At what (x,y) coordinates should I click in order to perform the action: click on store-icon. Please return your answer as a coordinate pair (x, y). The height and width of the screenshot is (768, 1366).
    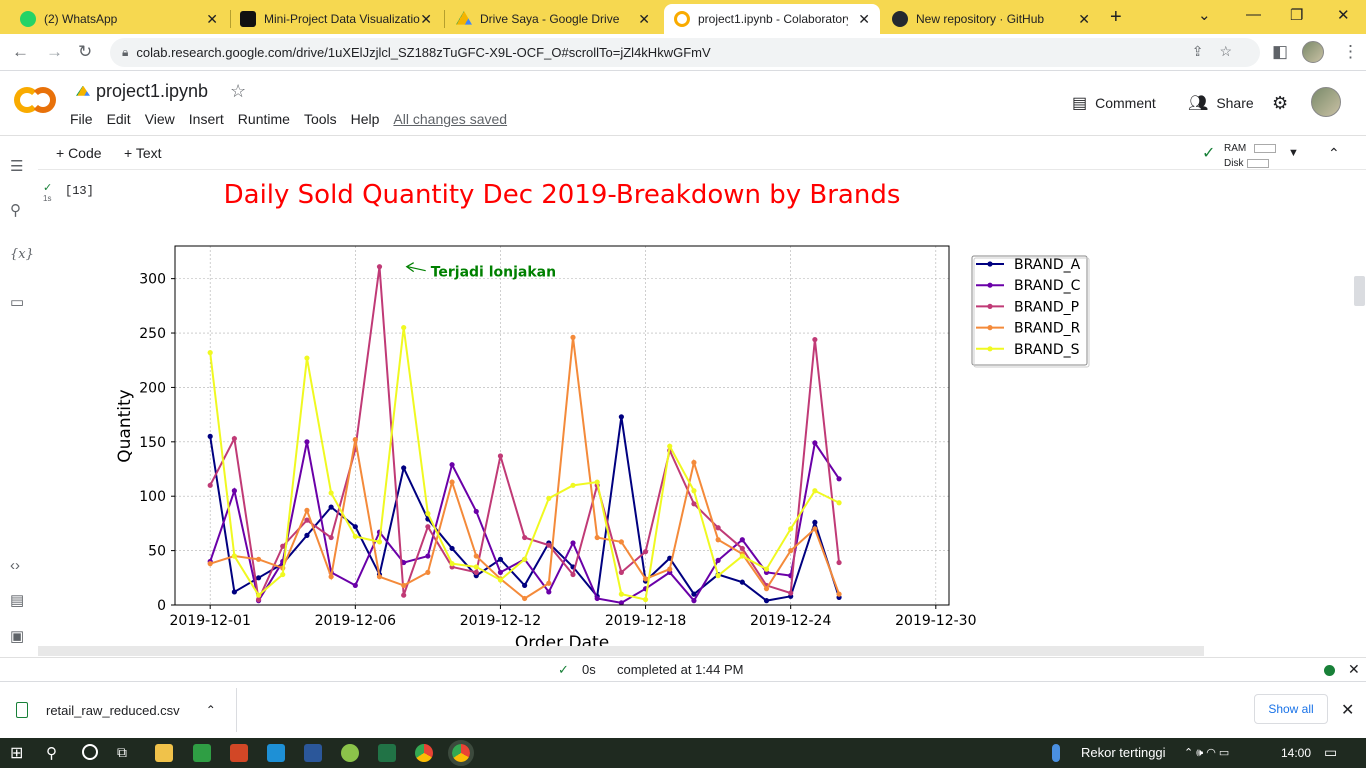
    Looking at the image, I should click on (202, 753).